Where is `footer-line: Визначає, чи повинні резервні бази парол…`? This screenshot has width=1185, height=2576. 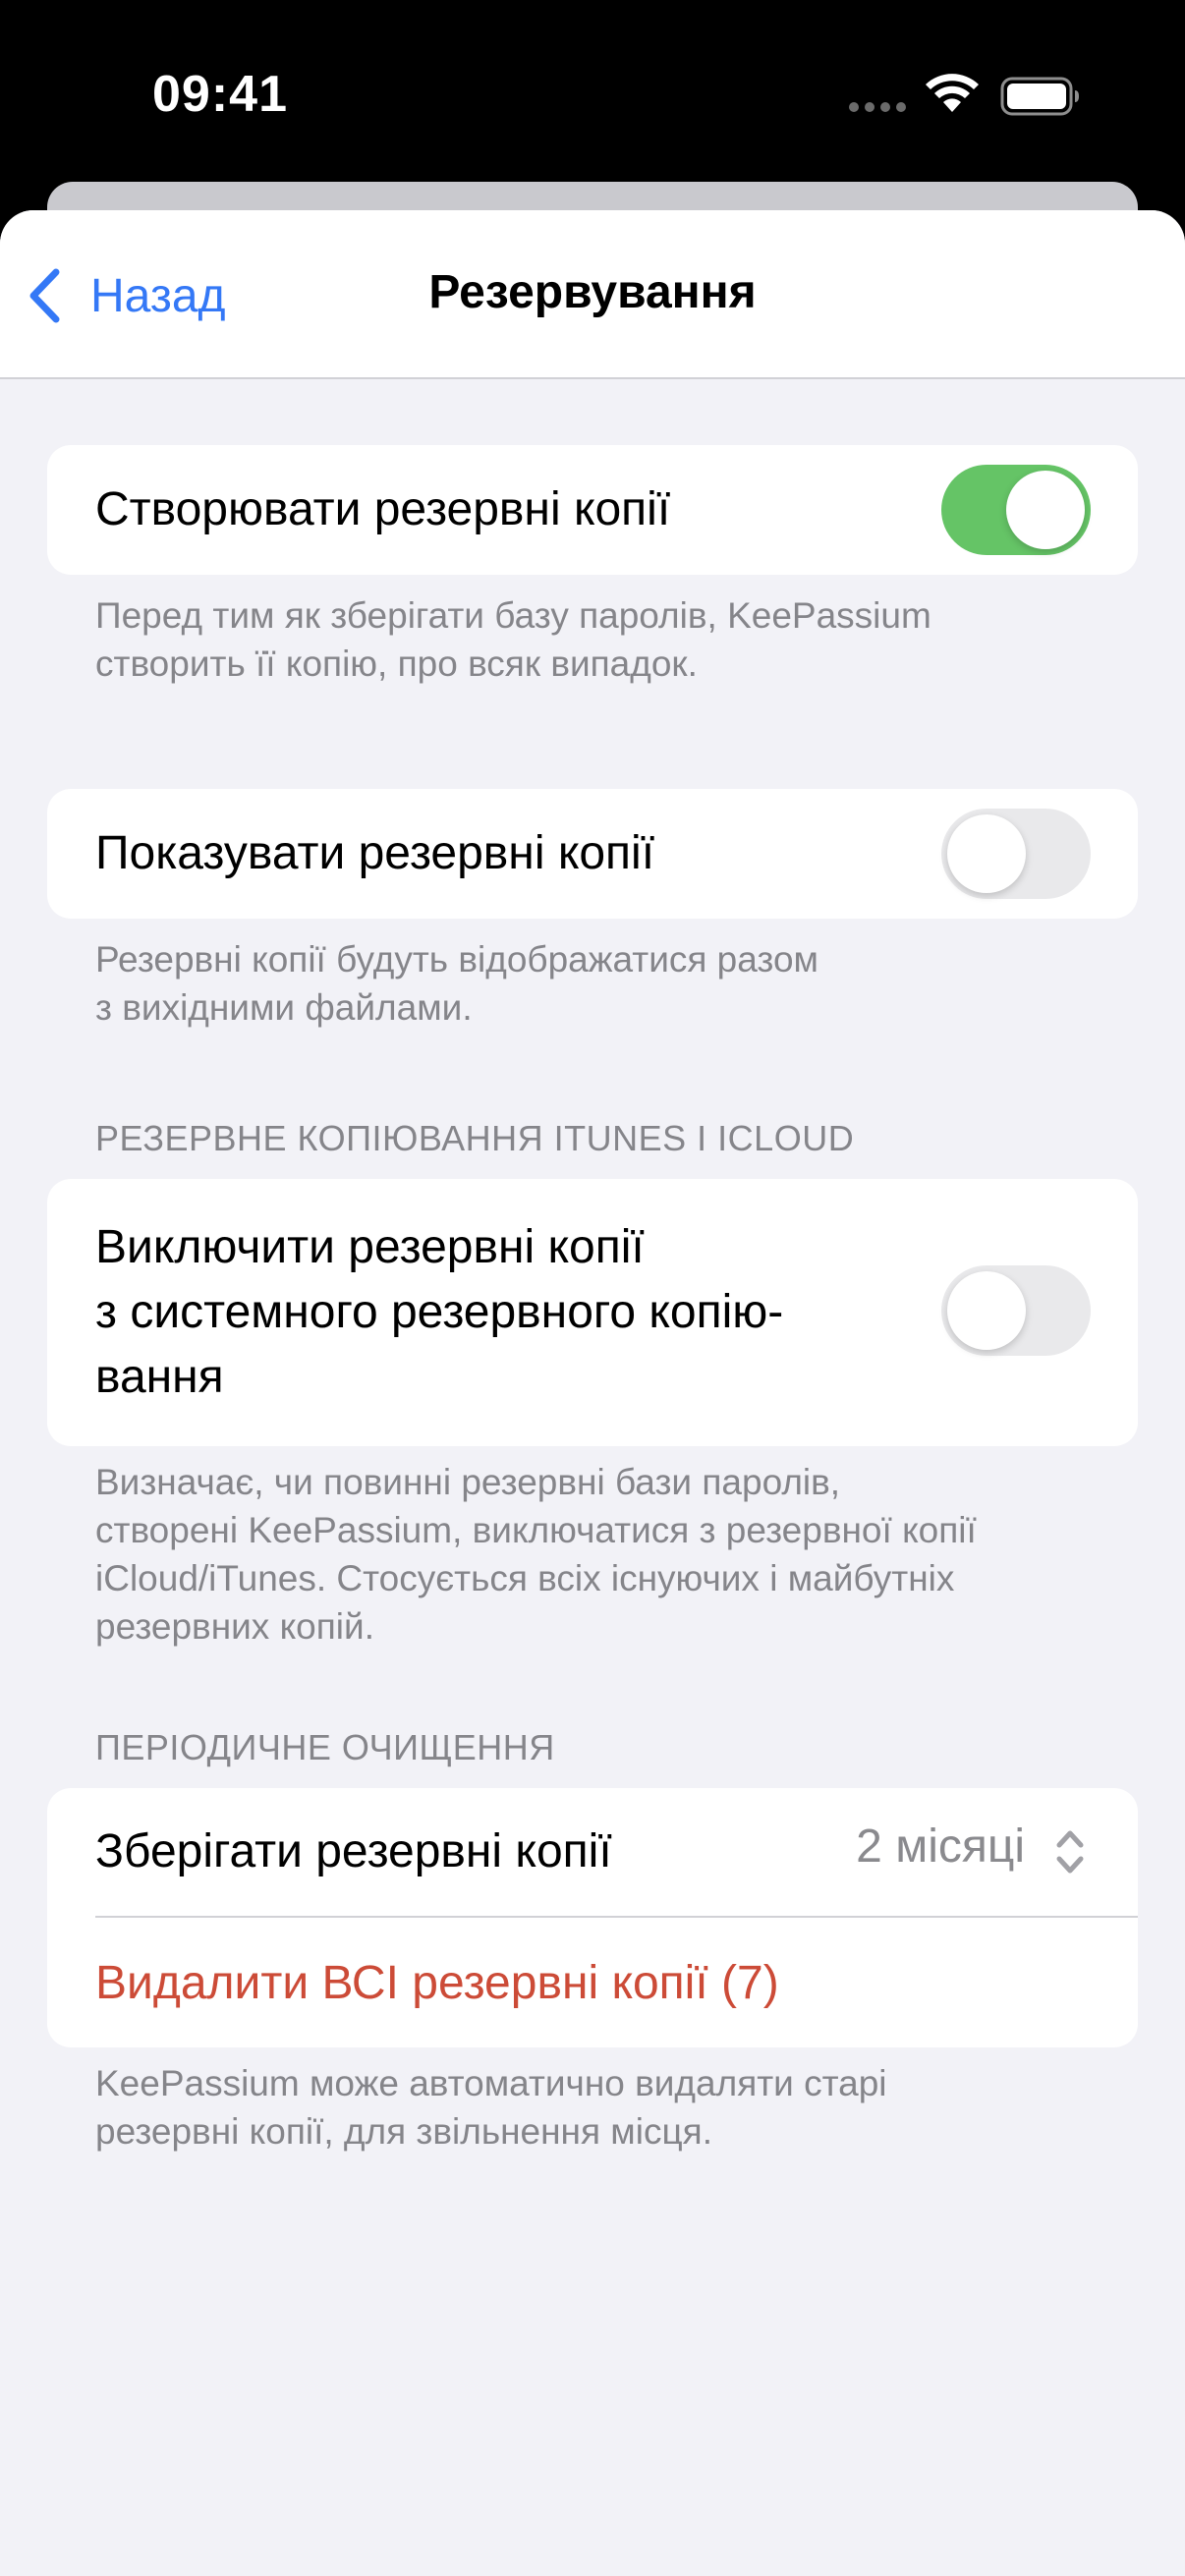
footer-line: Визначає, чи повинні резервні бази парол… is located at coordinates (468, 1482).